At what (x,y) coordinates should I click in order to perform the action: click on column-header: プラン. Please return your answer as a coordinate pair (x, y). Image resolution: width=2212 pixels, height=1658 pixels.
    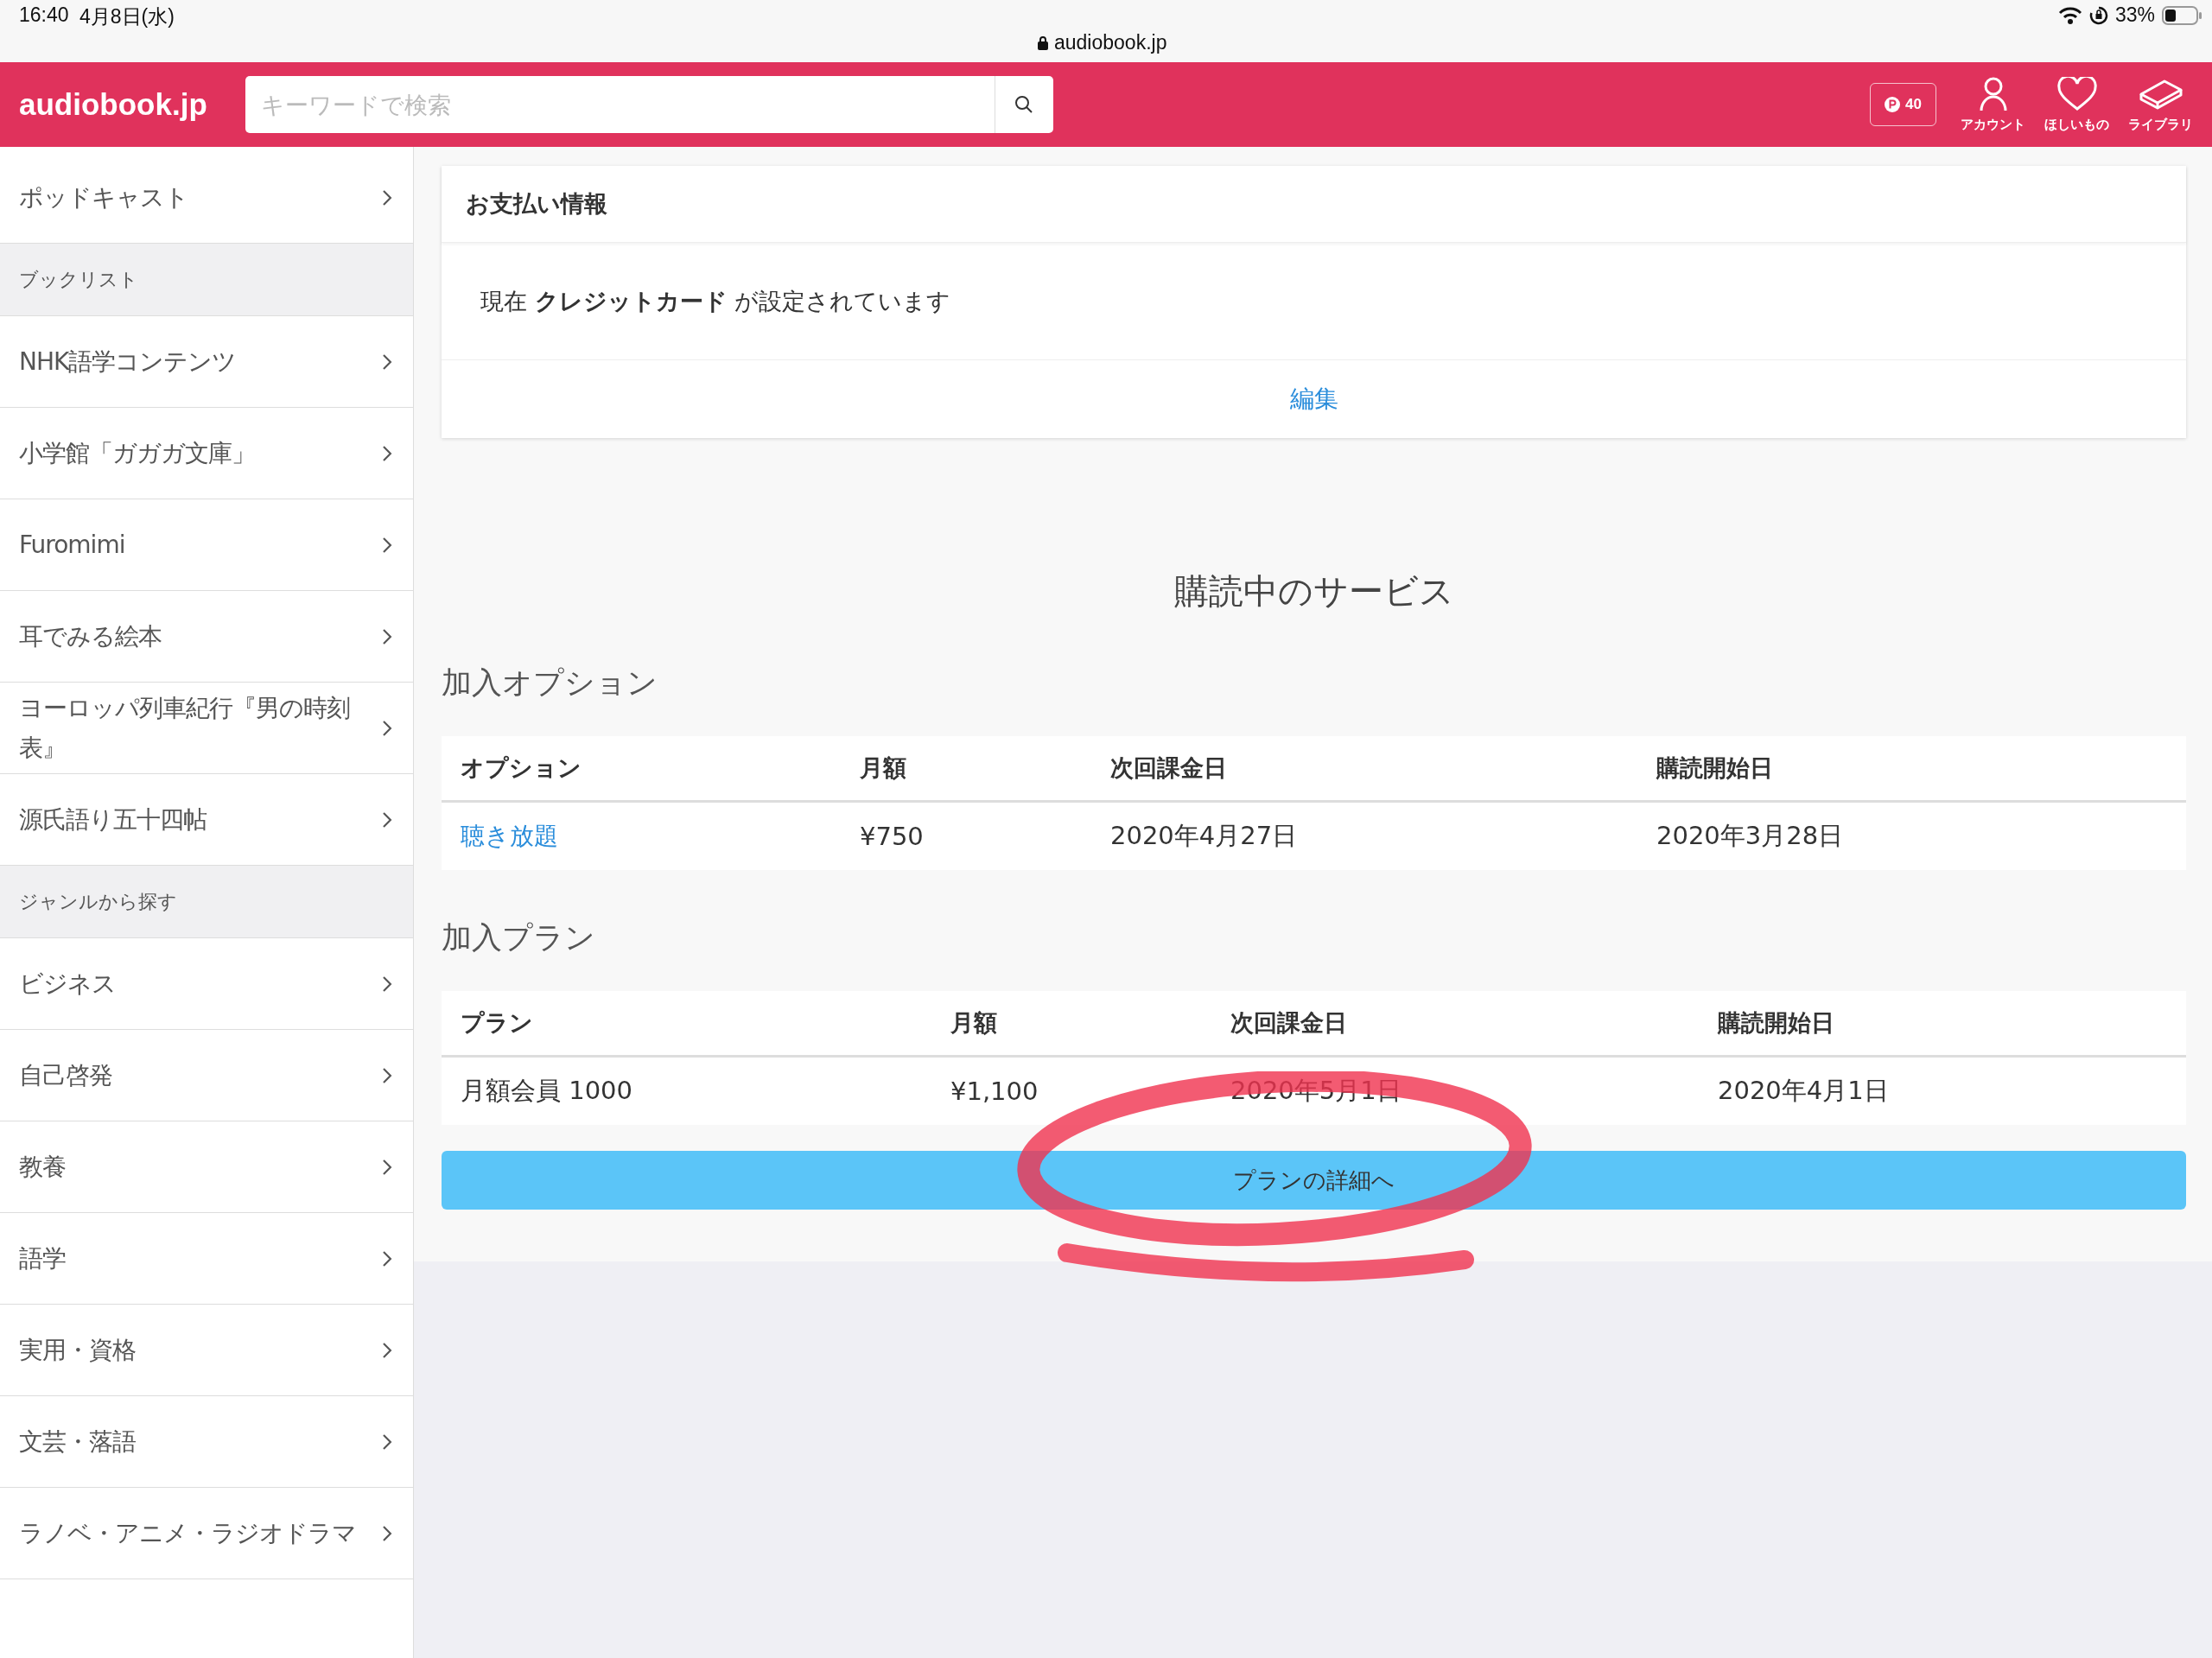
    Looking at the image, I should click on (497, 1023).